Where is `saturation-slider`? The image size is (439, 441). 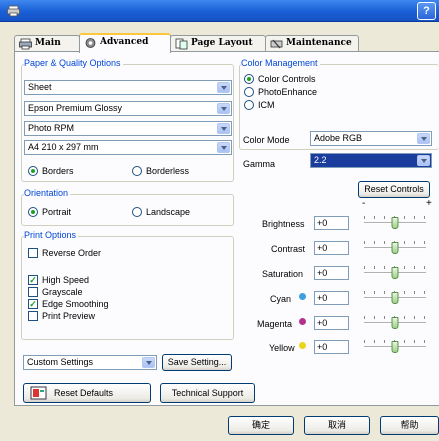 saturation-slider is located at coordinates (395, 273).